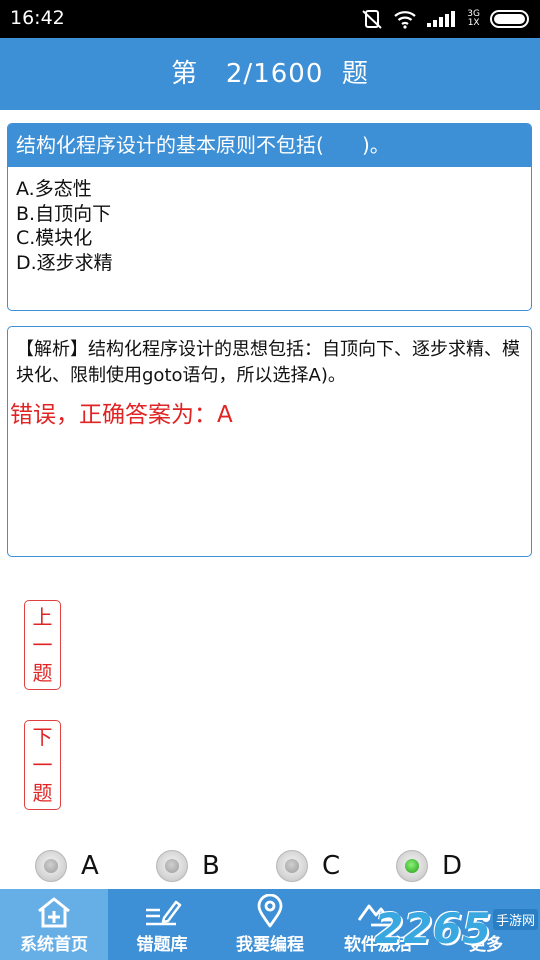 The image size is (540, 960). I want to click on more-dots-icon, so click(486, 918).